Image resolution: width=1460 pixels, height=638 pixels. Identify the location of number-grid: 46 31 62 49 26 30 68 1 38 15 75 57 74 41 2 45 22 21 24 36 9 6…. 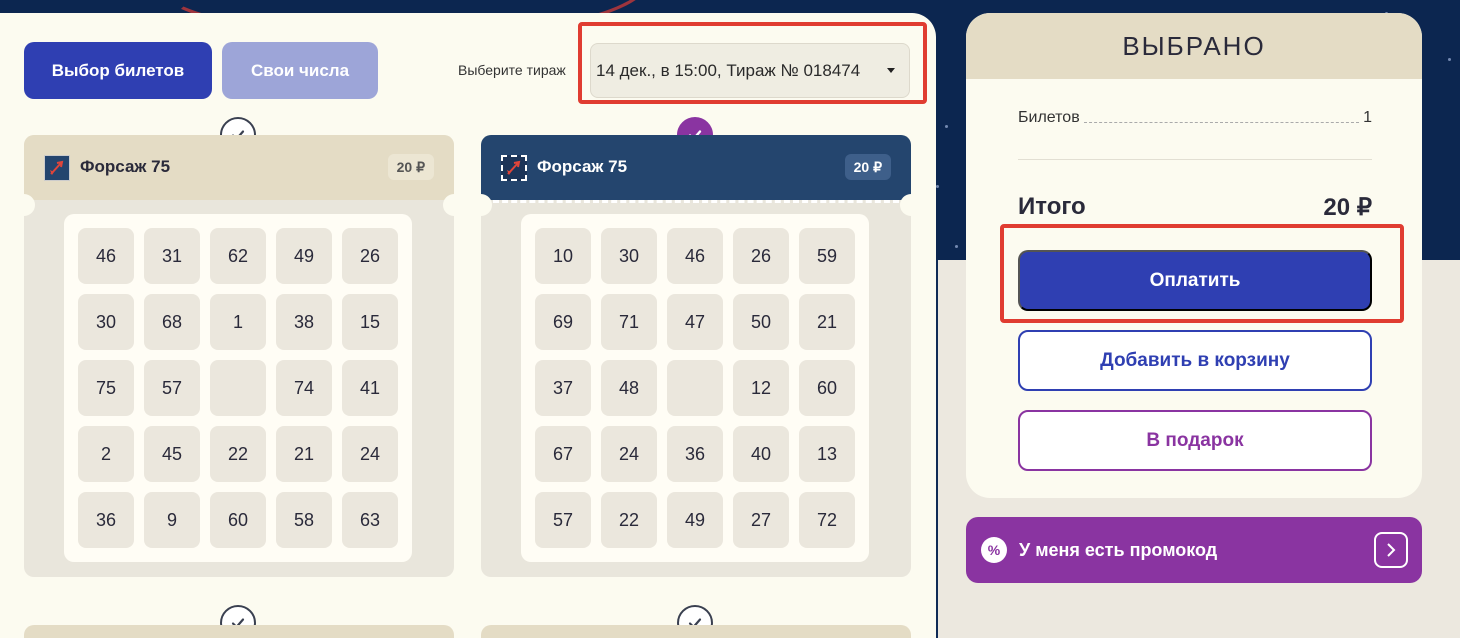
(238, 388).